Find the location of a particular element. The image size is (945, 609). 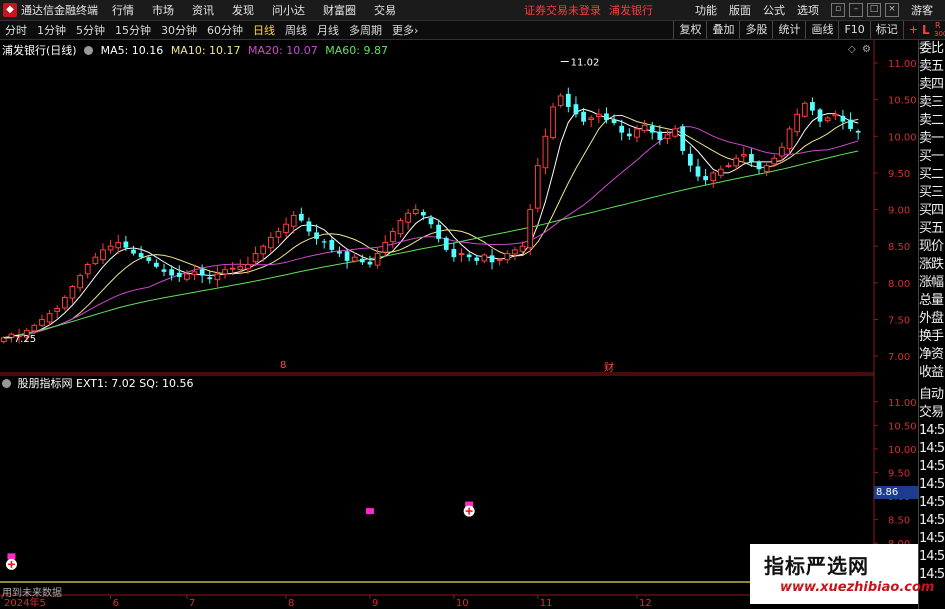

guest-user: 游客 is located at coordinates (922, 10).